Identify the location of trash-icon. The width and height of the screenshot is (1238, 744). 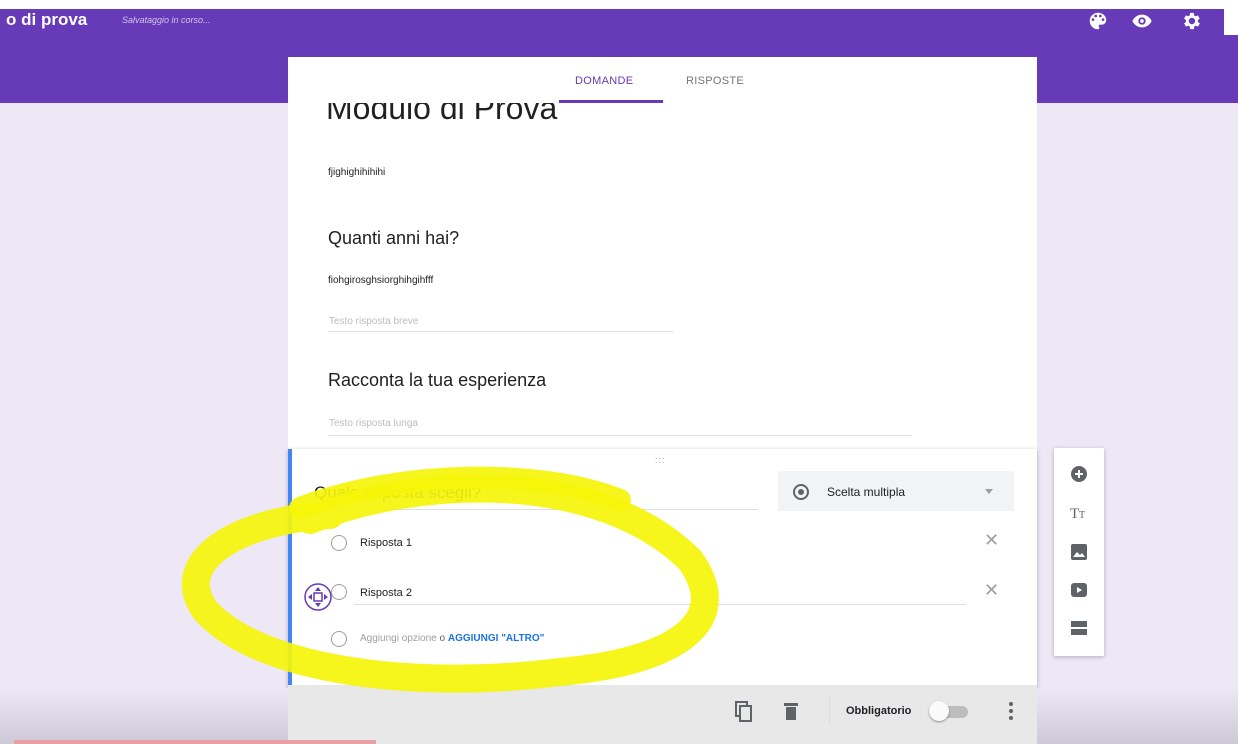
(791, 711).